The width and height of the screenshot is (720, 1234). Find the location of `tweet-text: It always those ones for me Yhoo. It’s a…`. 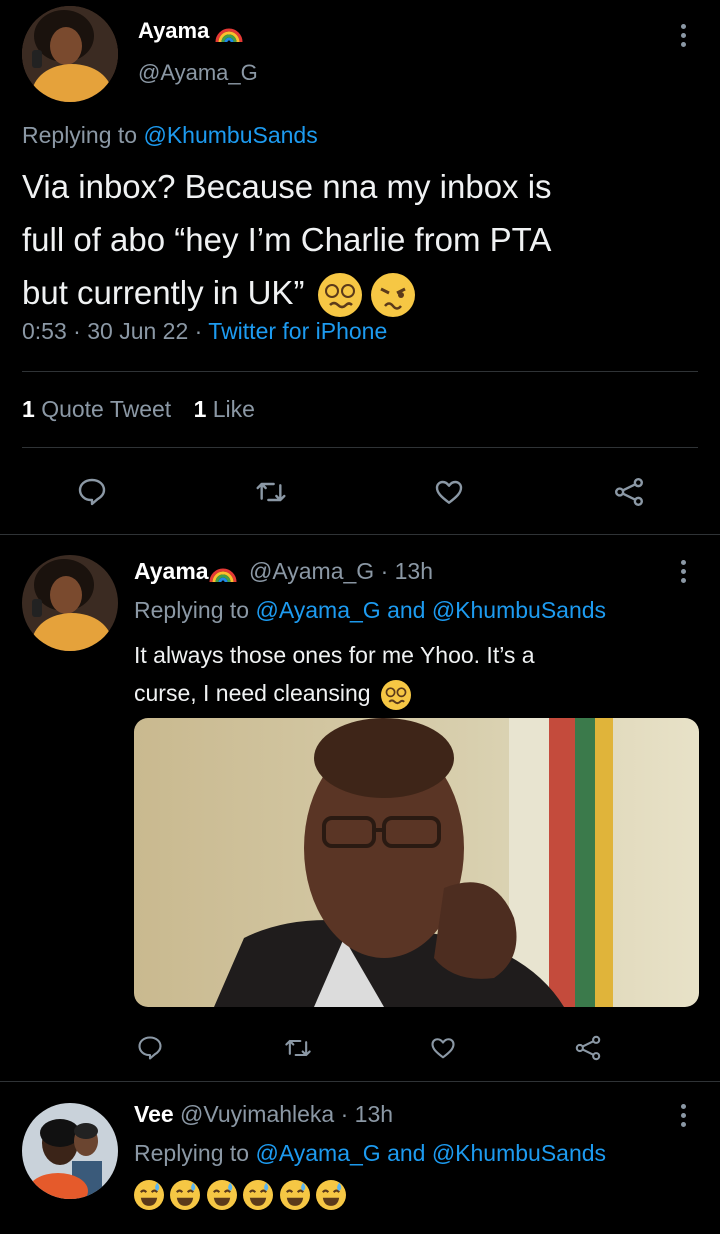

tweet-text: It always those ones for me Yhoo. It’s a… is located at coordinates (334, 674).